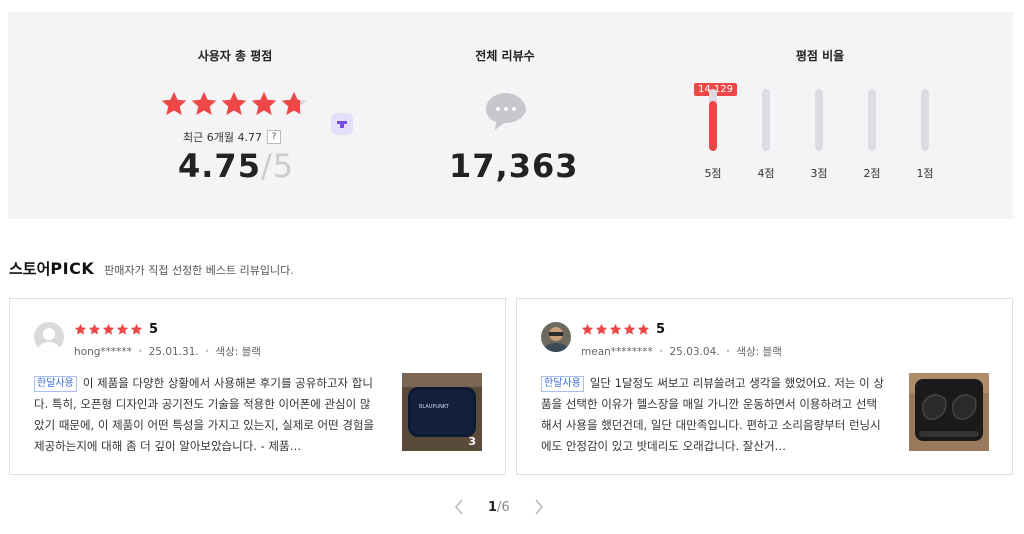 This screenshot has width=1024, height=534. What do you see at coordinates (505, 56) in the screenshot?
I see `reviews-title: 전체 리뷰수` at bounding box center [505, 56].